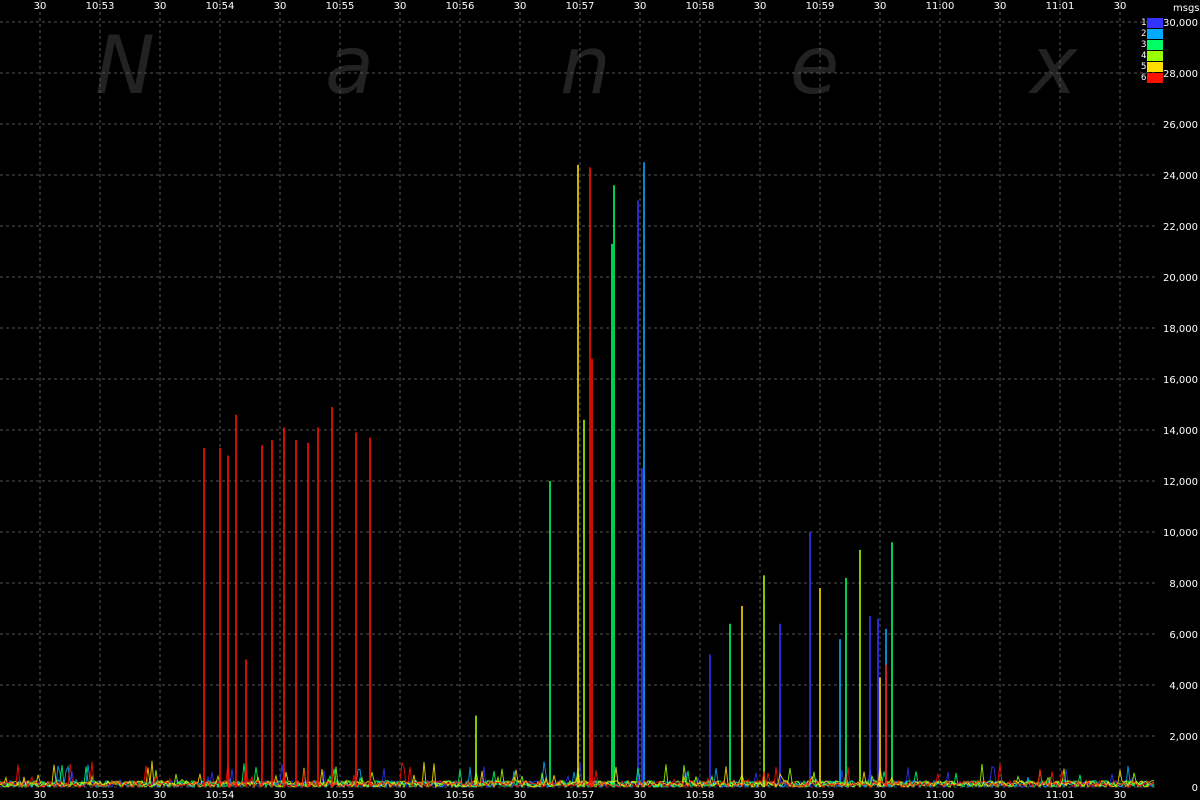 This screenshot has height=800, width=1200. What do you see at coordinates (940, 6) in the screenshot?
I see `x-tick-label-top: 11:00` at bounding box center [940, 6].